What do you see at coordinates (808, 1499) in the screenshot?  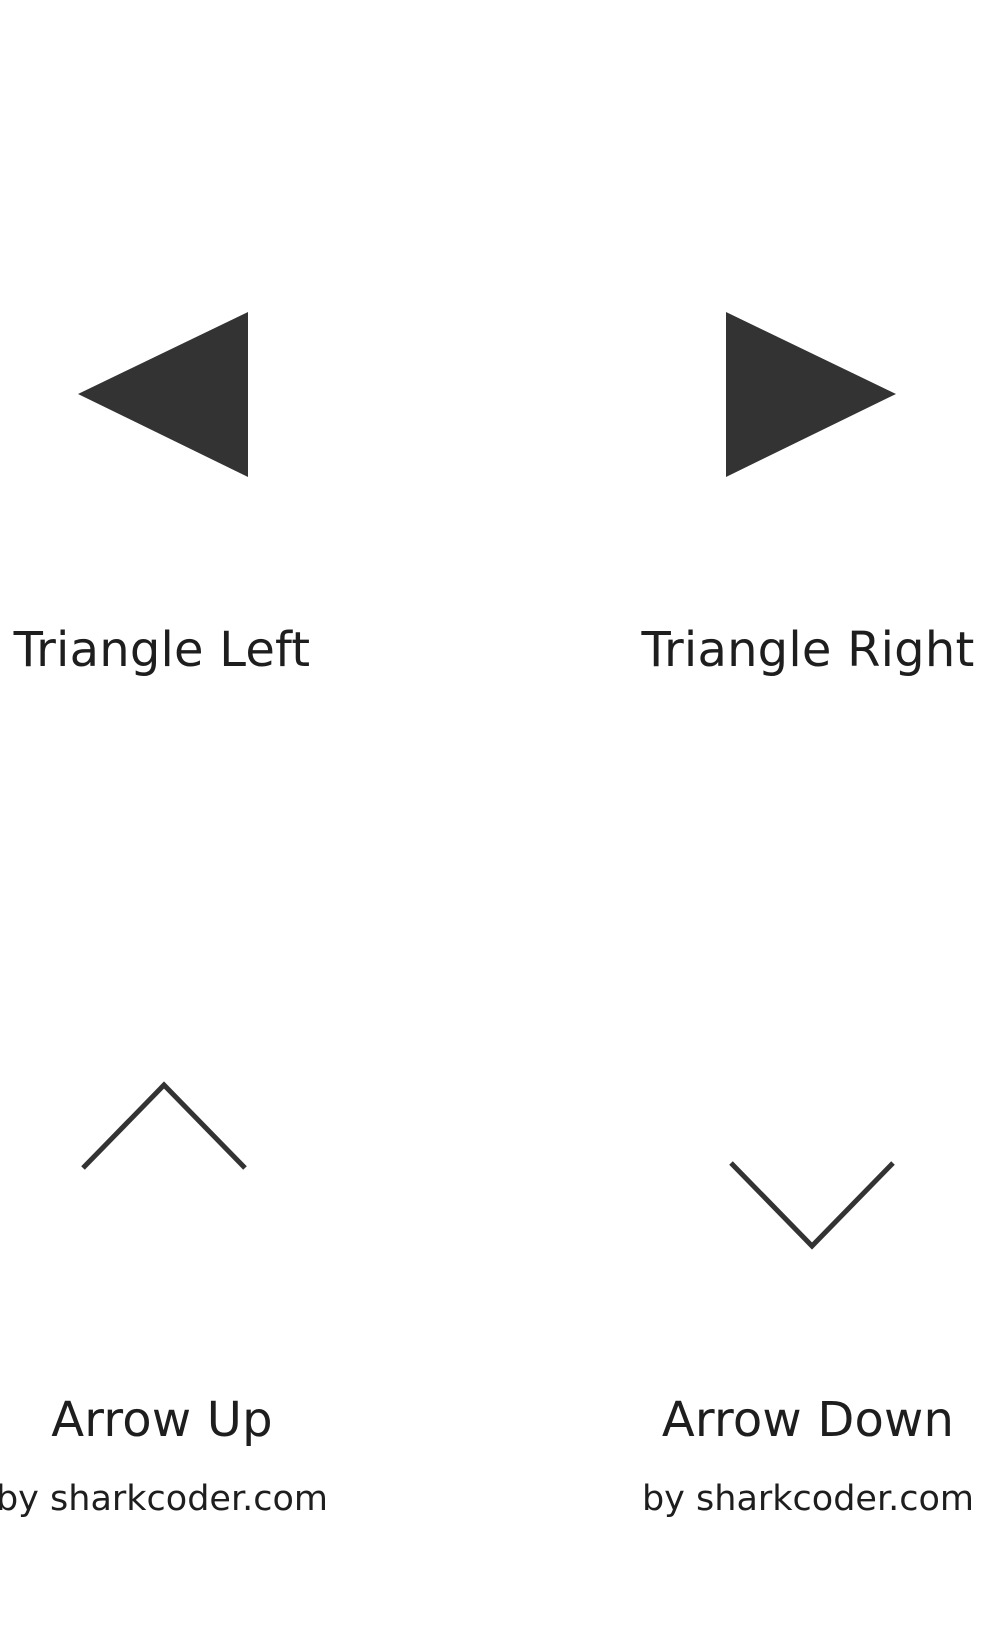 I see `arrow-down-credit: by sharkcoder.com` at bounding box center [808, 1499].